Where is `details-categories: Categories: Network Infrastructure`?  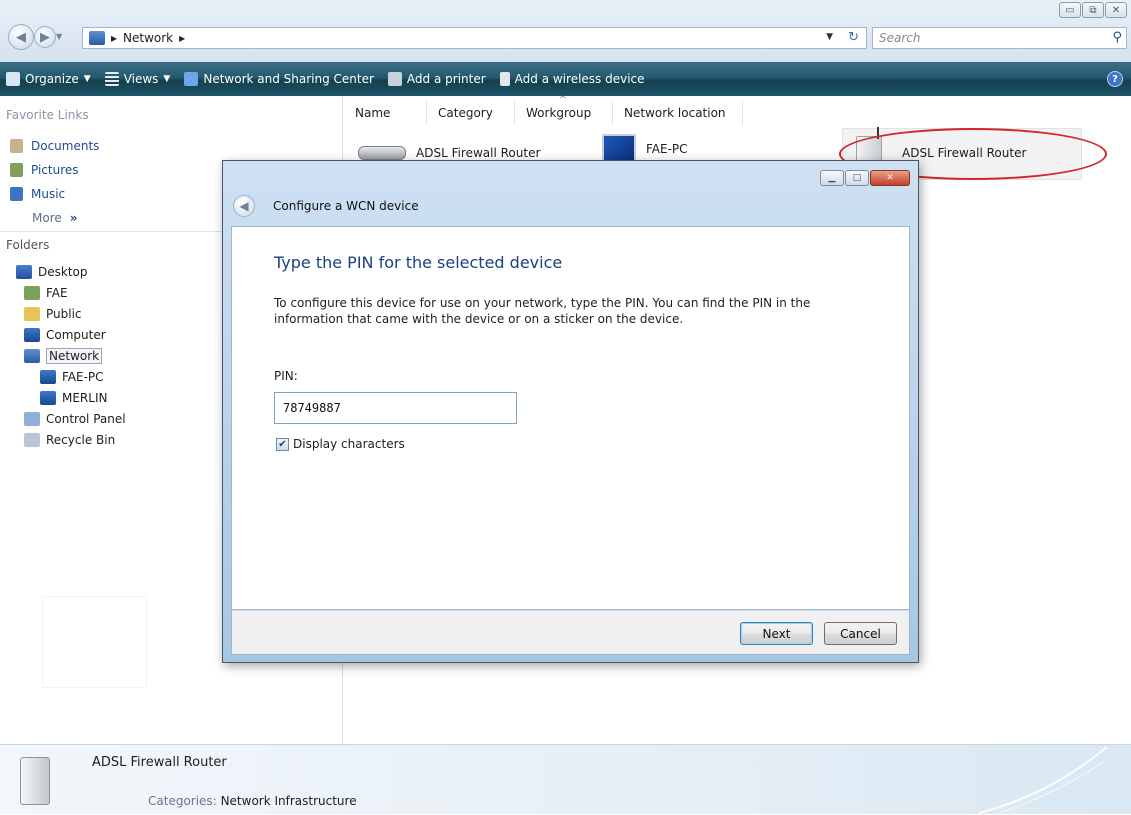 details-categories: Categories: Network Infrastructure is located at coordinates (252, 801).